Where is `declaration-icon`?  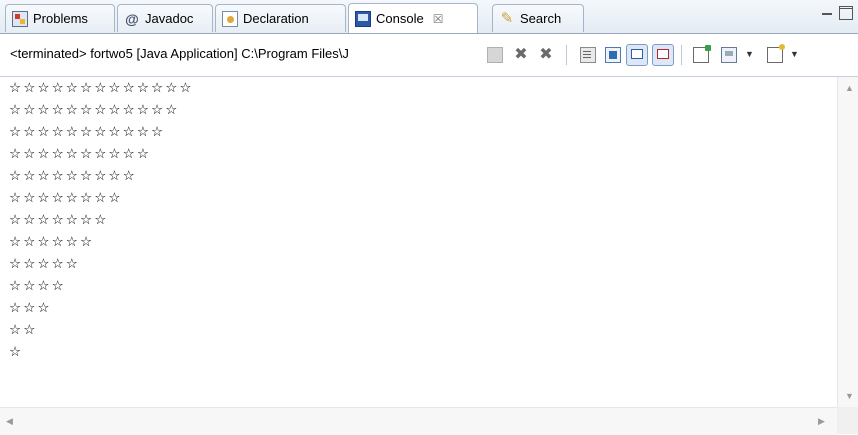 declaration-icon is located at coordinates (230, 18).